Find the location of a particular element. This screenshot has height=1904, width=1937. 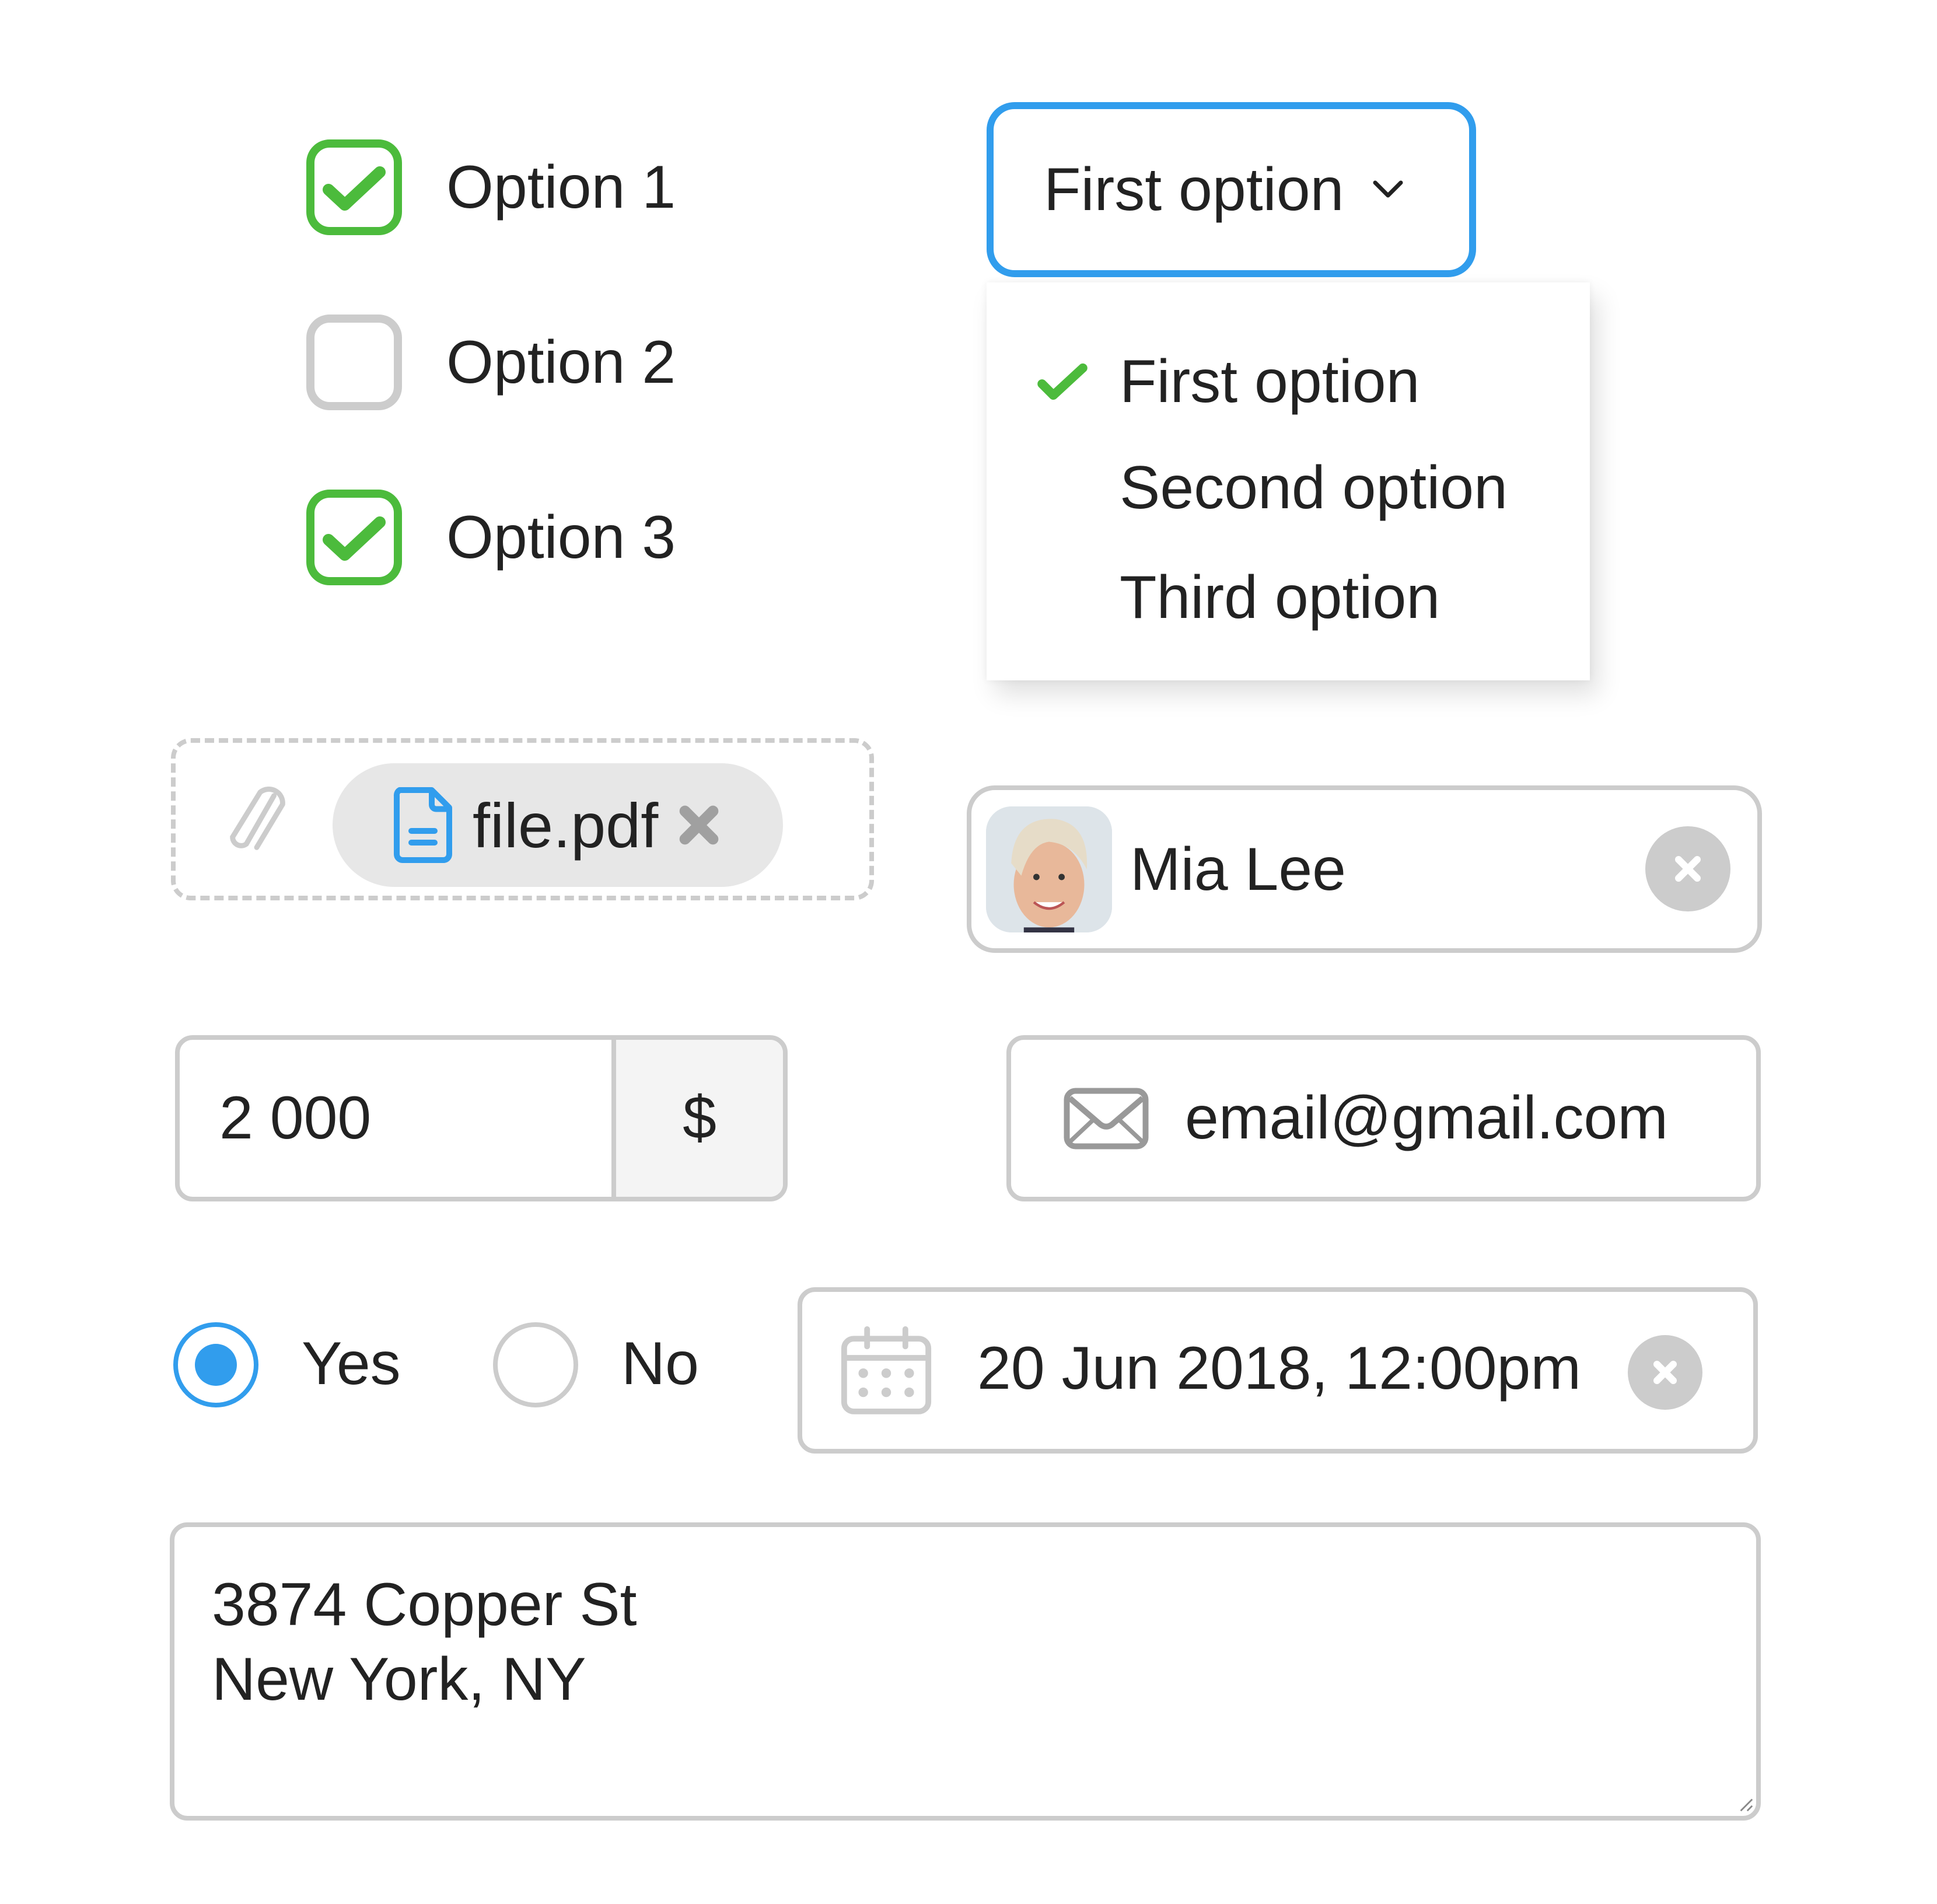

checkbox-label: Option 1 is located at coordinates (561, 187).